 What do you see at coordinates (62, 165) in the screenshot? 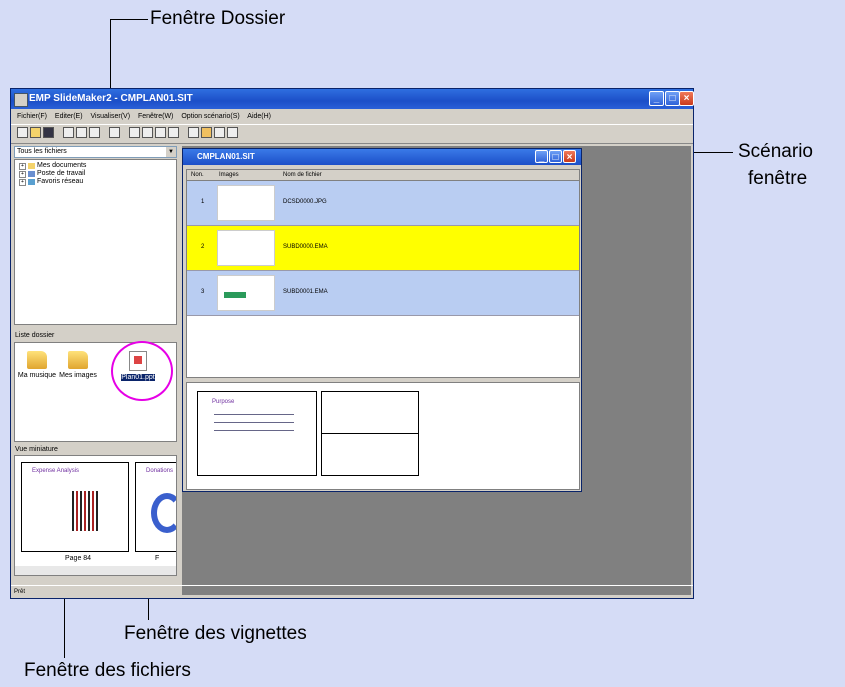
I see `tree-item-label: Mes documents` at bounding box center [62, 165].